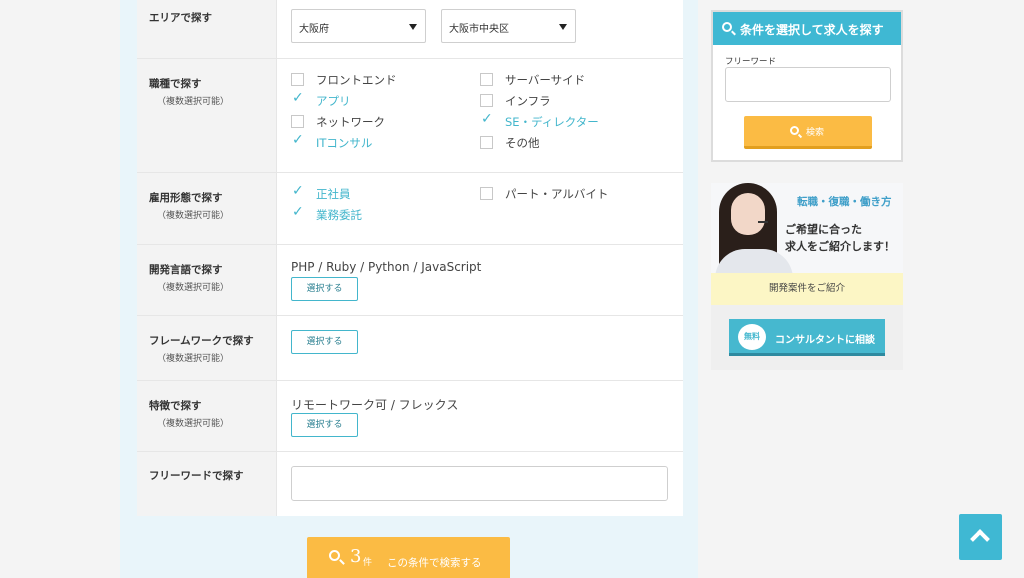 The height and width of the screenshot is (578, 1024). I want to click on row-label-employment: 雇用形態で探す （複数選択可能）, so click(207, 208).